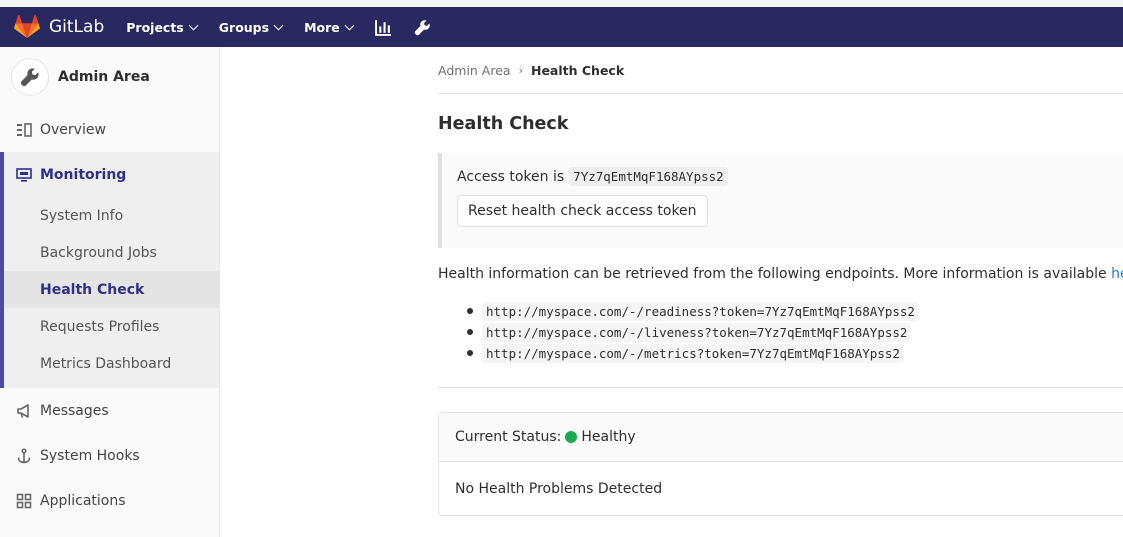 This screenshot has width=1123, height=537. I want to click on status-card-header: Current Status: Healthy, so click(781, 437).